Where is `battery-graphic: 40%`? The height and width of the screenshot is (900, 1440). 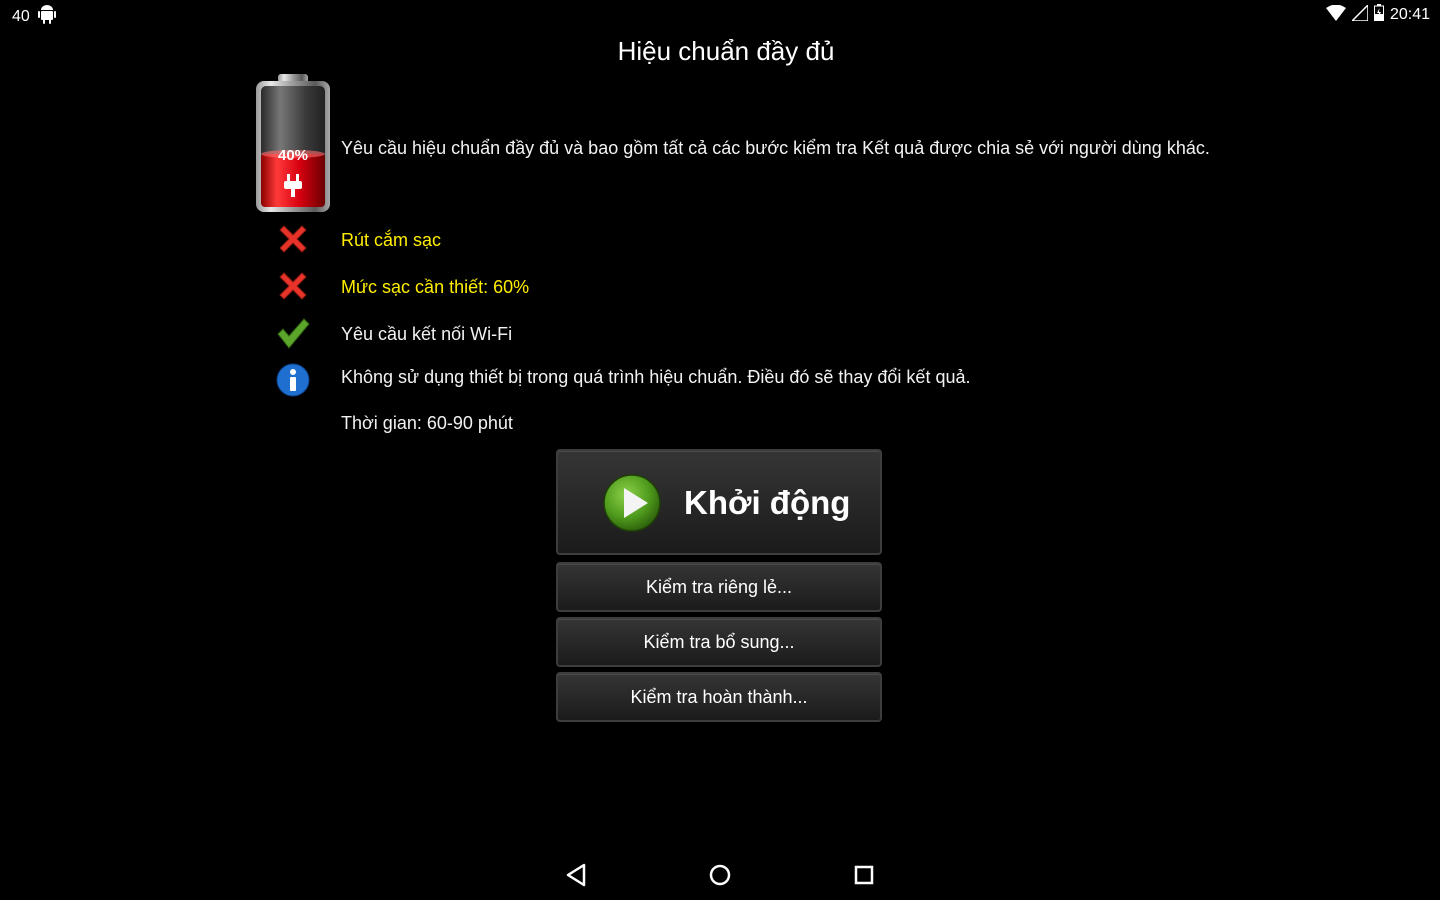
battery-graphic: 40% is located at coordinates (293, 144).